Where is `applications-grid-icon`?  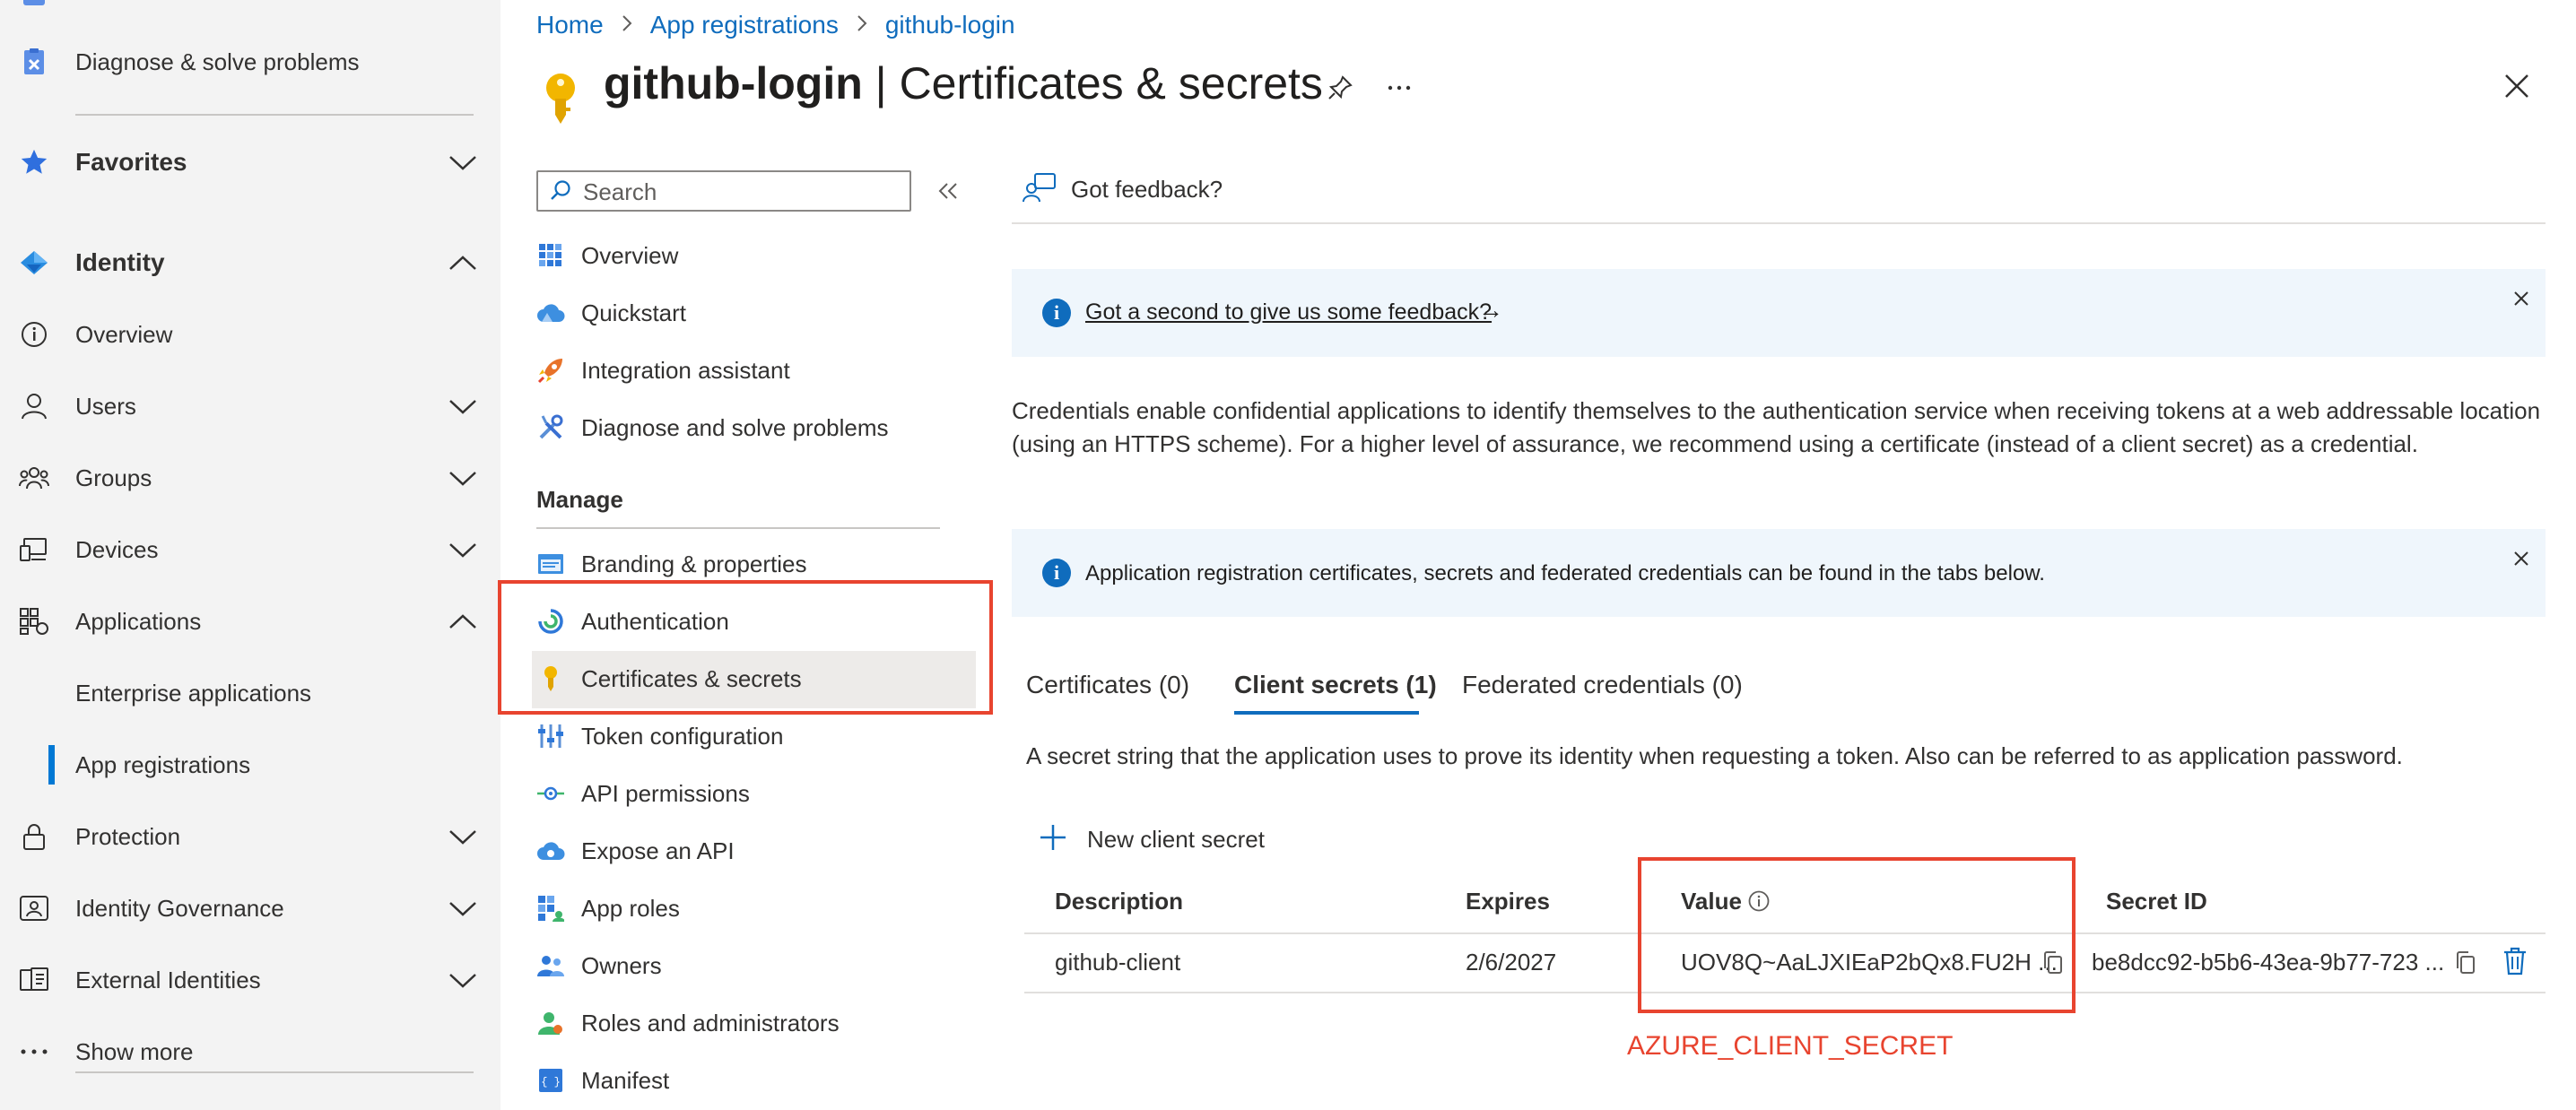
applications-grid-icon is located at coordinates (34, 621).